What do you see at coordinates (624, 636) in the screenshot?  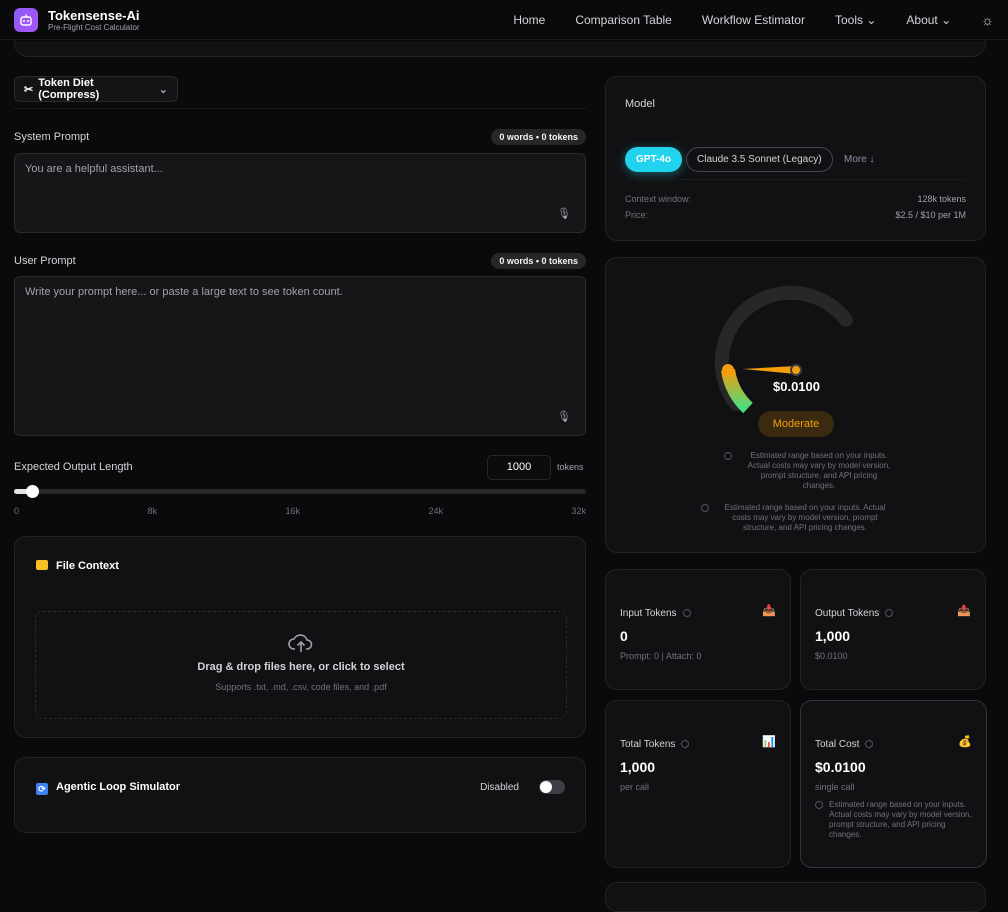 I see `input-tokens-value: 0` at bounding box center [624, 636].